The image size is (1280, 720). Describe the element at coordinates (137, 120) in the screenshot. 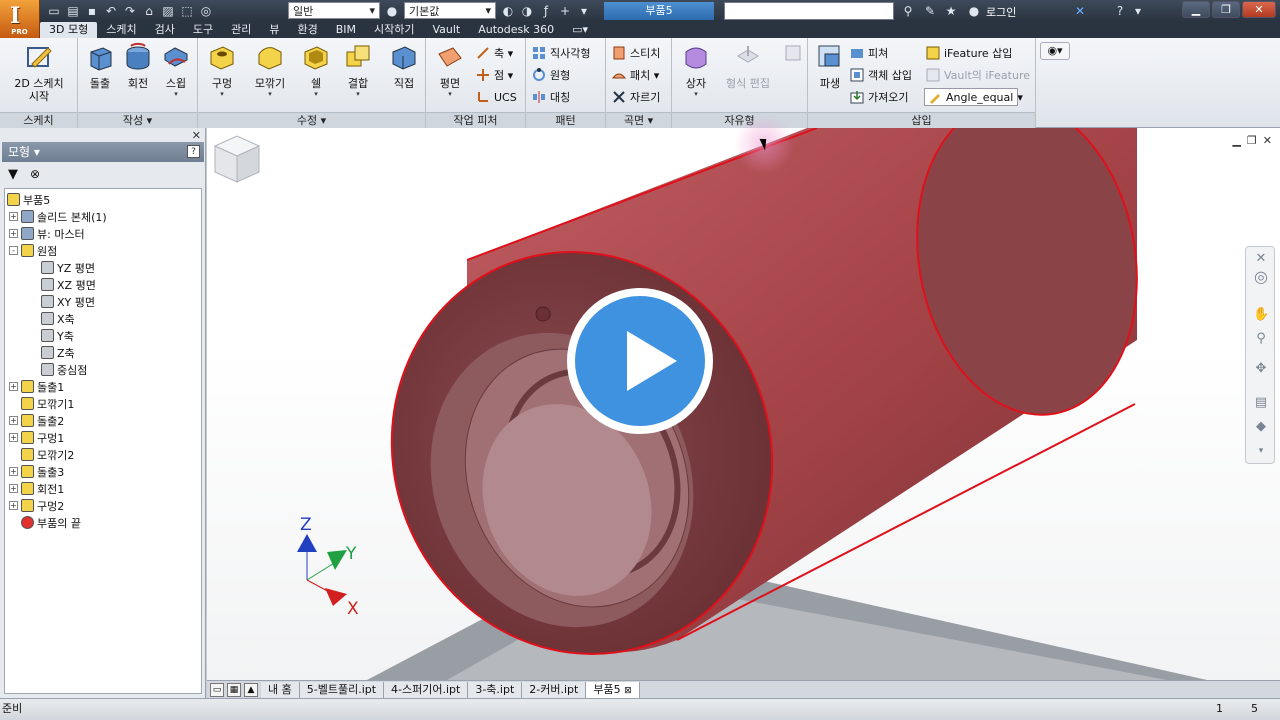

I see `create-panel-label: 작성 ▾` at that location.